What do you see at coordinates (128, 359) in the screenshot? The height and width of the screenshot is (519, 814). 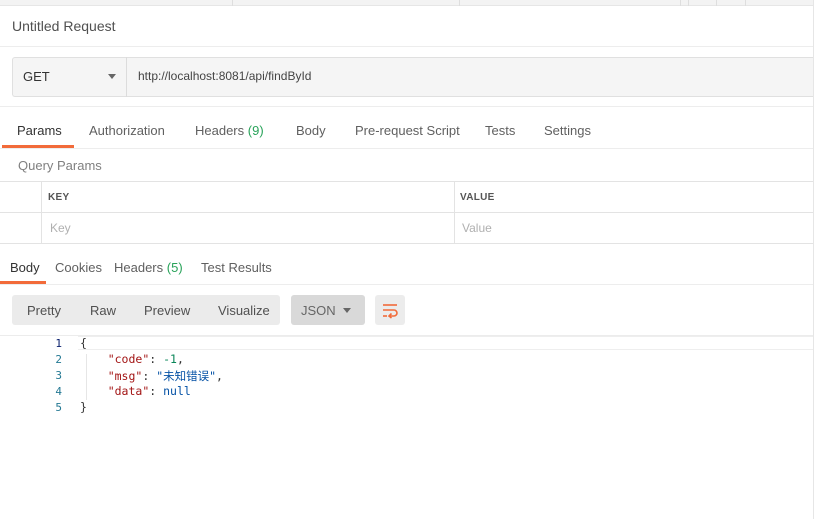 I see `json-key: "code"` at bounding box center [128, 359].